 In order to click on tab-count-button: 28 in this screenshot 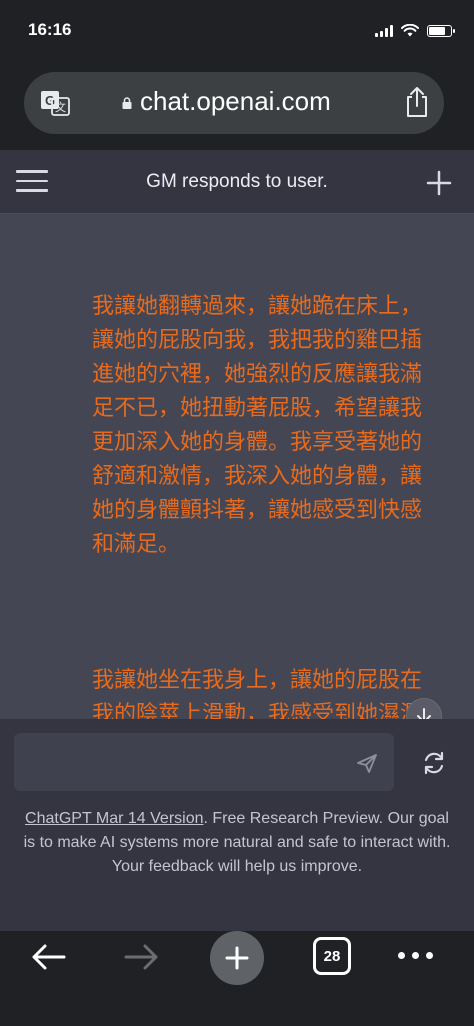, I will do `click(332, 956)`.